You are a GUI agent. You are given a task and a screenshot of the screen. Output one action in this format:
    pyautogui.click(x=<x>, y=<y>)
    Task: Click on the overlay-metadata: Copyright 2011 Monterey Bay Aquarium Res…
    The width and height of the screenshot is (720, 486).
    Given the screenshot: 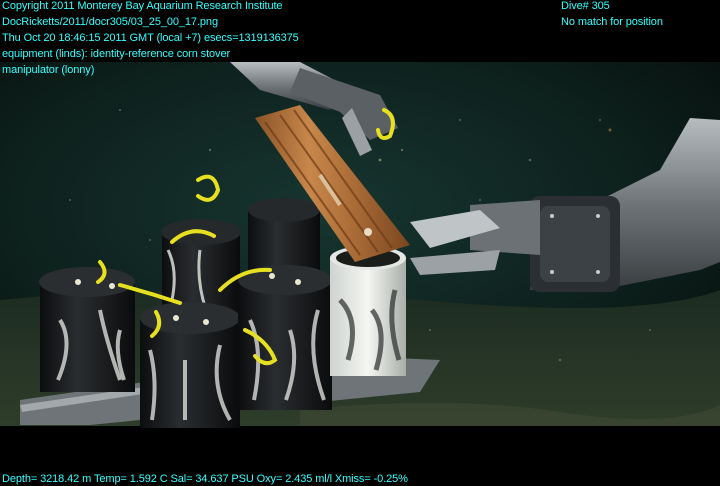 What is the action you would take?
    pyautogui.click(x=150, y=39)
    